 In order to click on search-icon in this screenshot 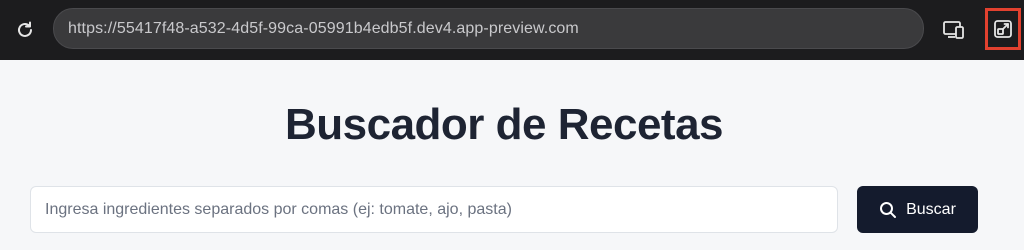, I will do `click(888, 210)`.